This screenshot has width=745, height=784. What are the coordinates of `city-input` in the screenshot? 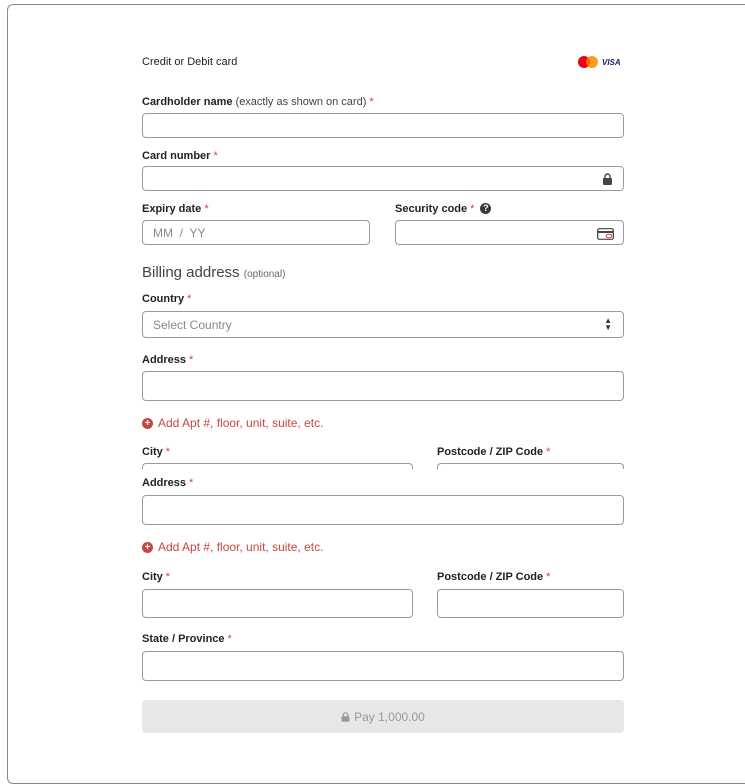 It's located at (277, 603).